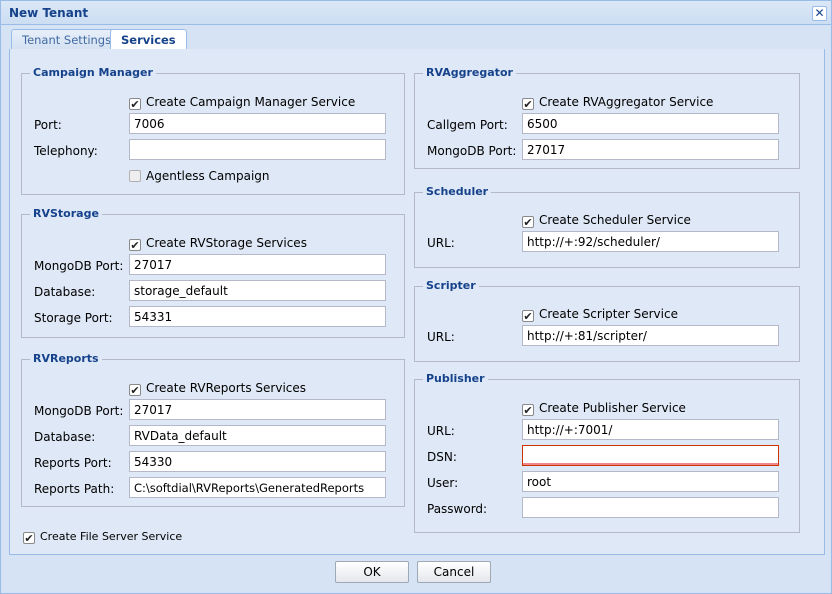 The image size is (832, 594). Describe the element at coordinates (257, 409) in the screenshot. I see `rvreports-mongodb-port-input: 27017` at that location.